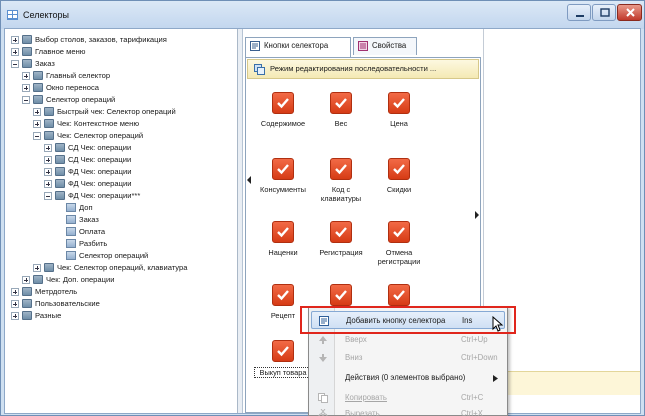 The image size is (645, 416). Describe the element at coordinates (240, 221) in the screenshot. I see `splitter` at that location.